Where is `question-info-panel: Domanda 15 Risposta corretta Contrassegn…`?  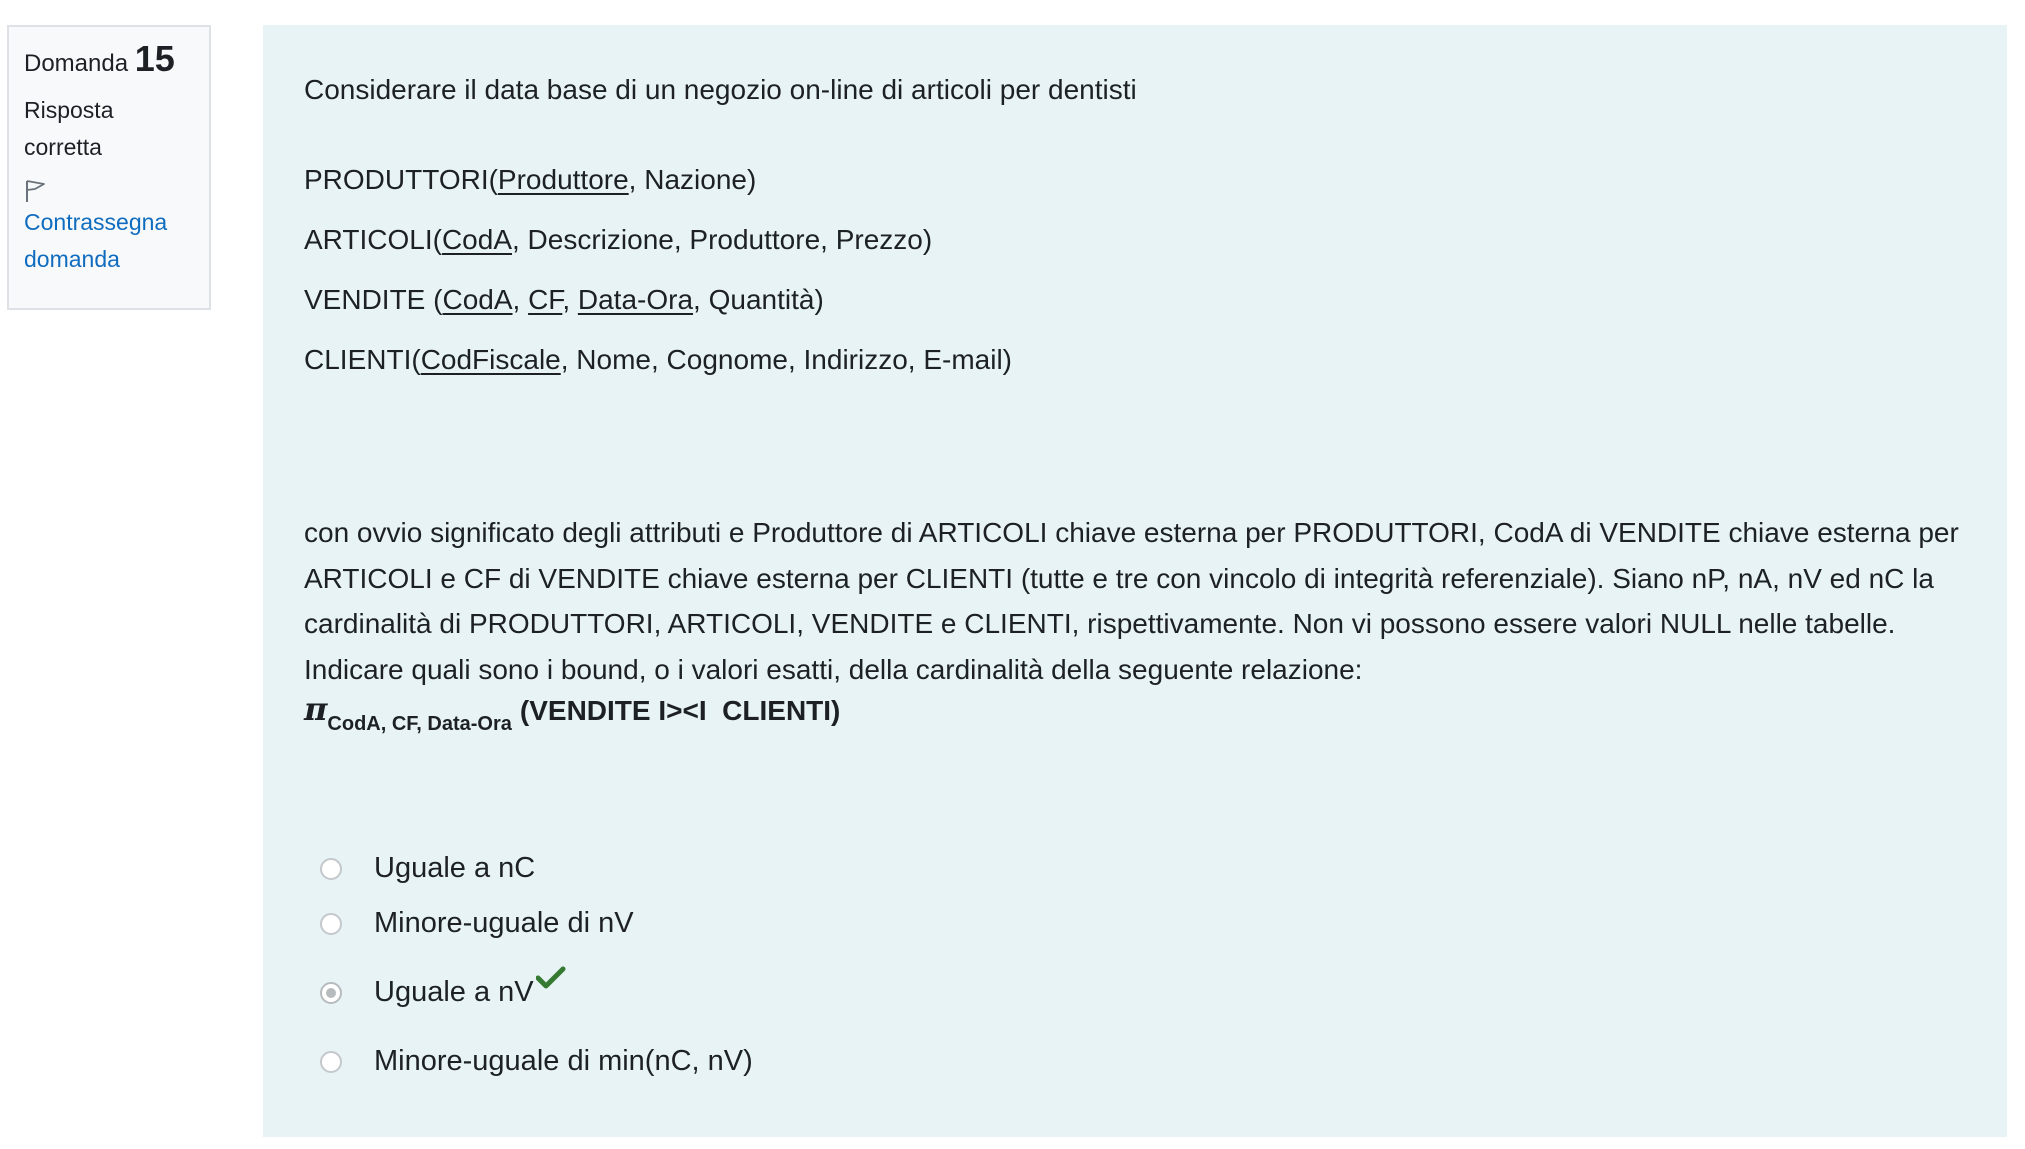 question-info-panel: Domanda 15 Risposta corretta Contrassegn… is located at coordinates (109, 167).